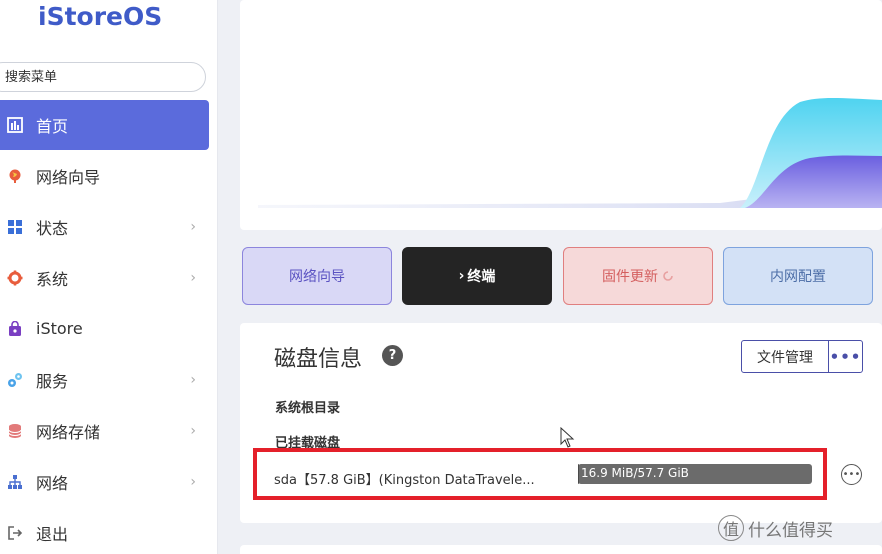  What do you see at coordinates (798, 276) in the screenshot?
I see `lan-config-button: 内网配置` at bounding box center [798, 276].